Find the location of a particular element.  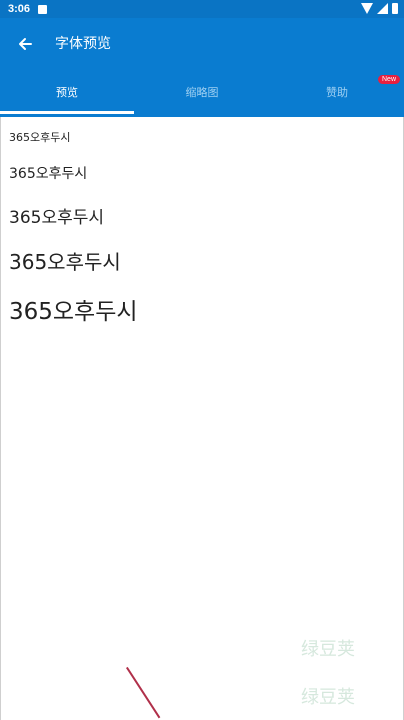

status-time: 3:06 is located at coordinates (19, 9).